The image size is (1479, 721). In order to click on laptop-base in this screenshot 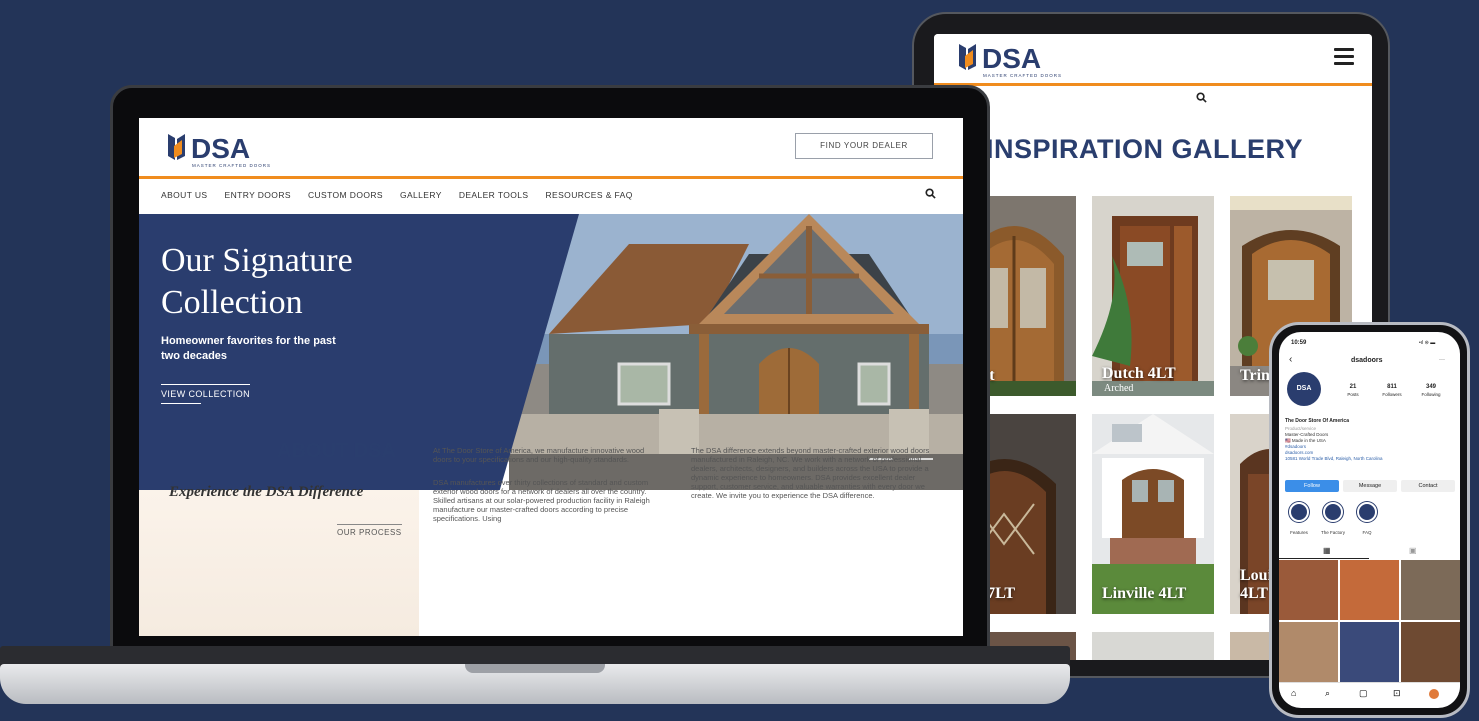, I will do `click(535, 684)`.